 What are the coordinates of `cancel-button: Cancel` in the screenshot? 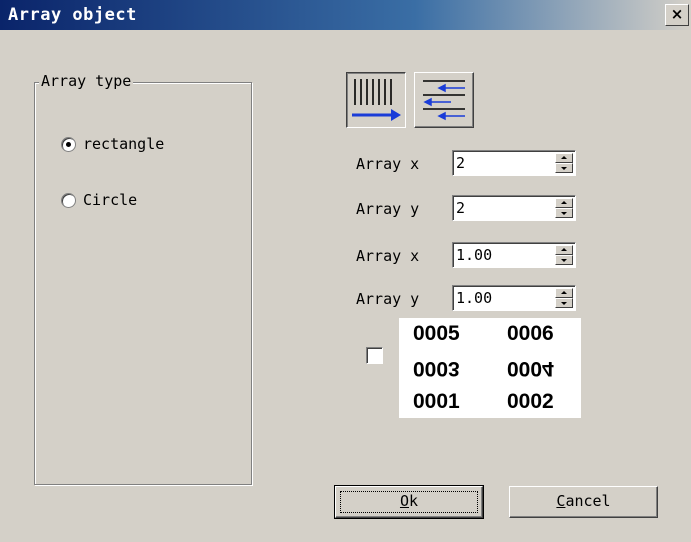 It's located at (583, 502).